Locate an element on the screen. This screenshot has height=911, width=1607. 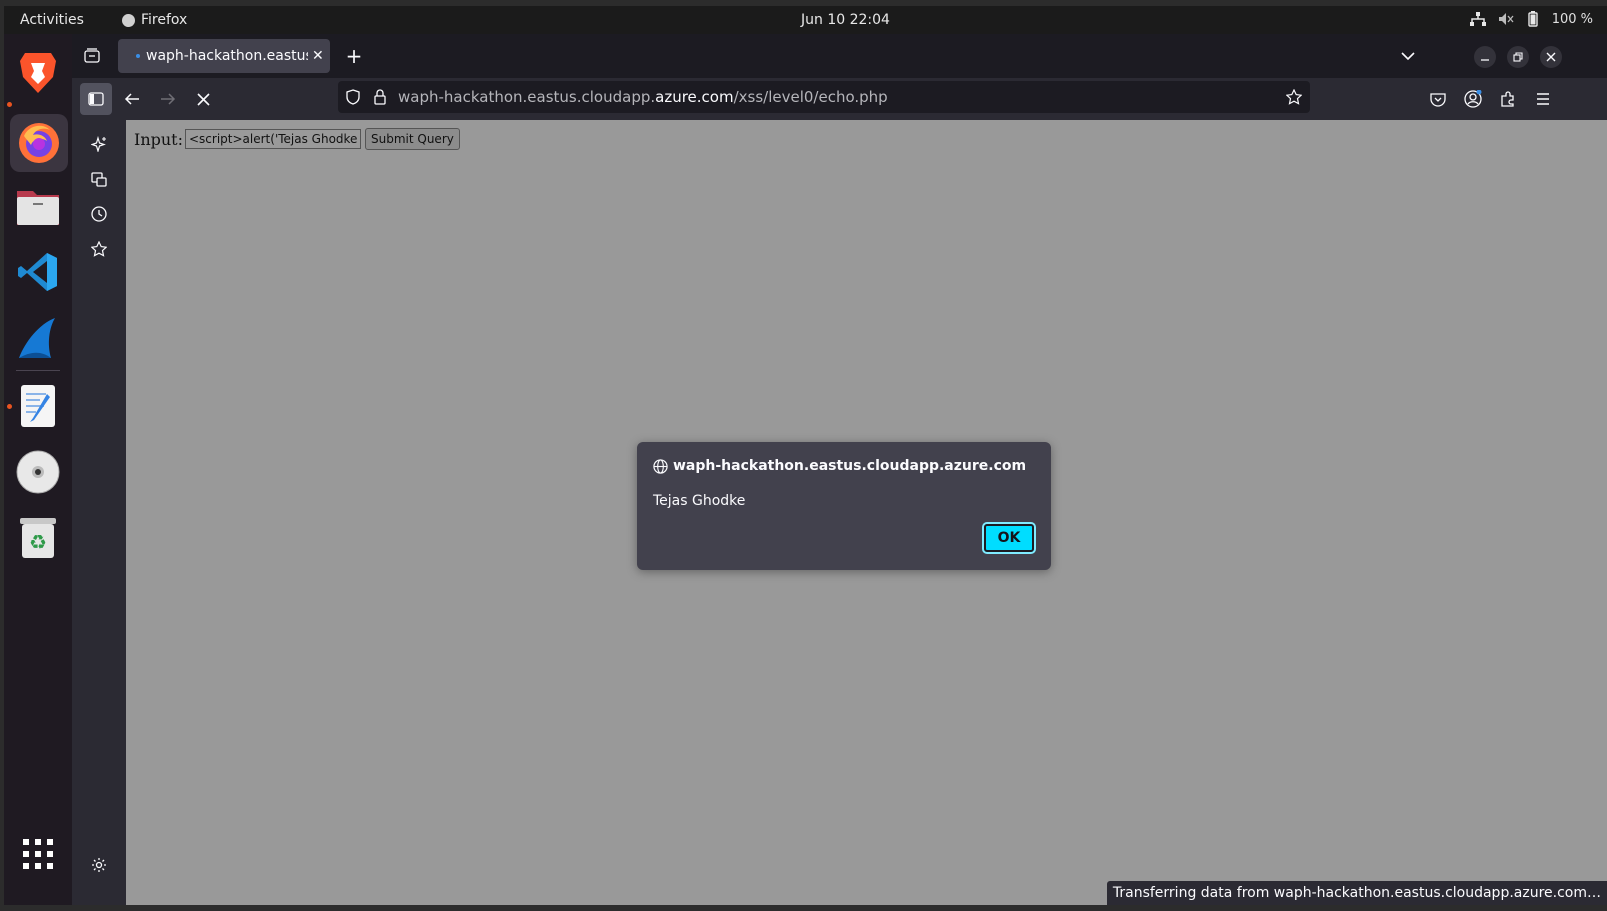
back-arrow-icon is located at coordinates (131, 99).